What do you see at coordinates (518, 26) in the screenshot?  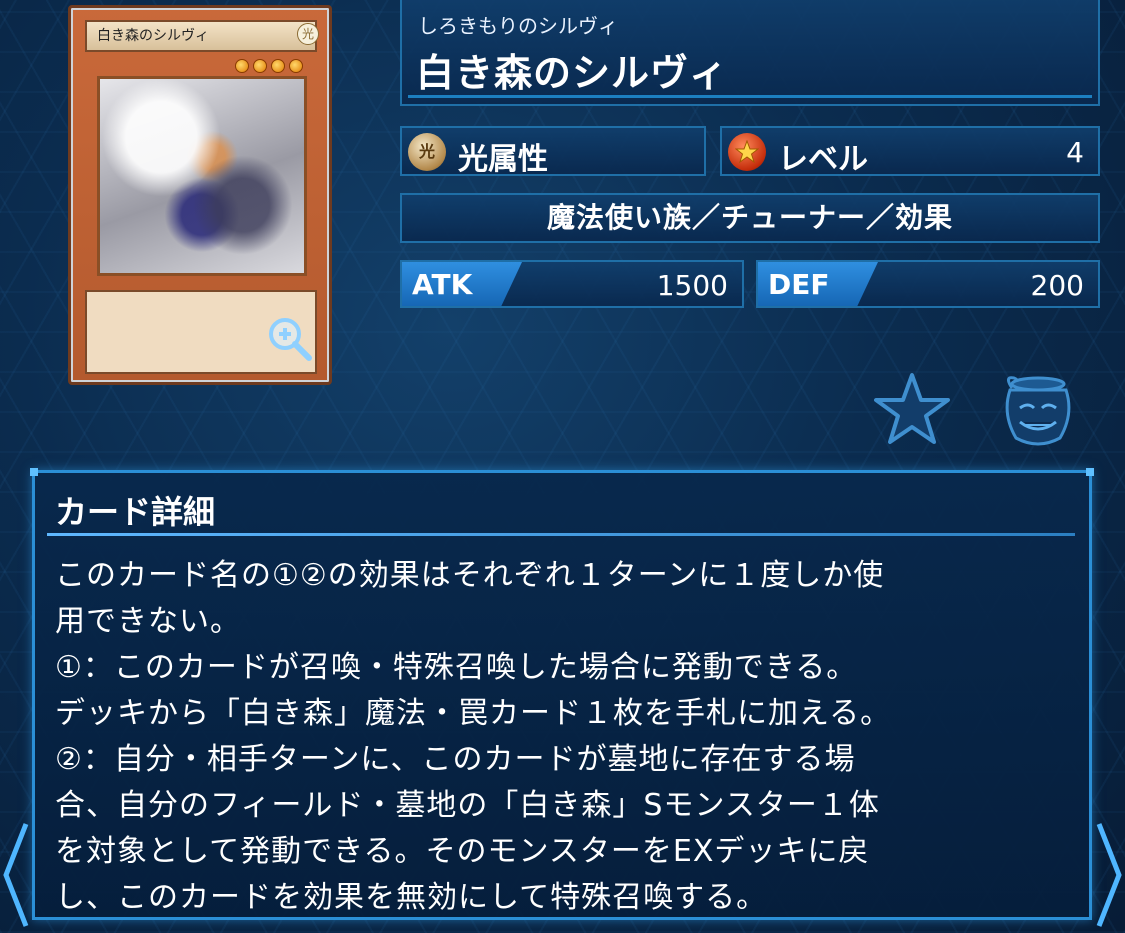 I see `card-name-ruby: しろきもりのシルヴィ` at bounding box center [518, 26].